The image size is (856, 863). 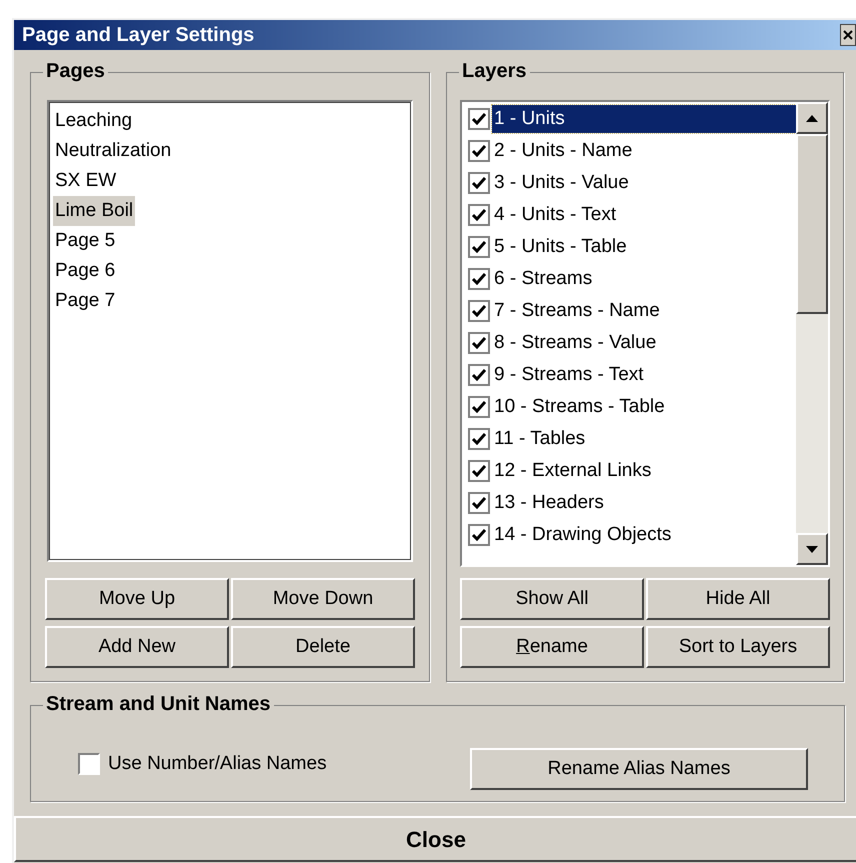 I want to click on up-arrow-icon, so click(x=812, y=118).